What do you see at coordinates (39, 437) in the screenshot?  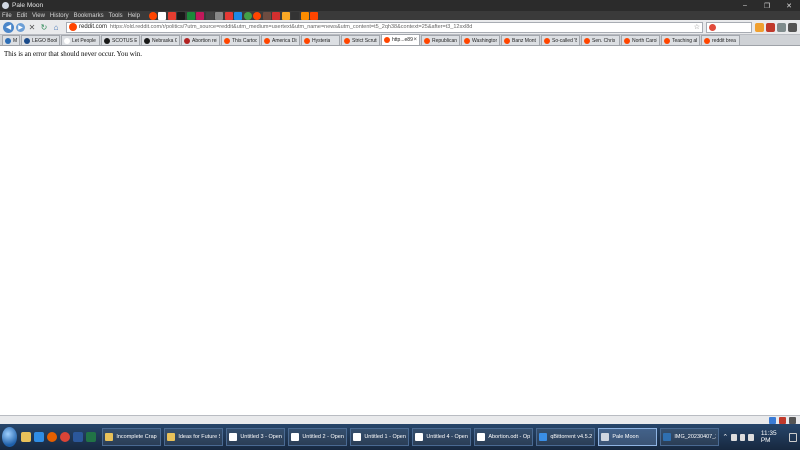 I see `browser-icon` at bounding box center [39, 437].